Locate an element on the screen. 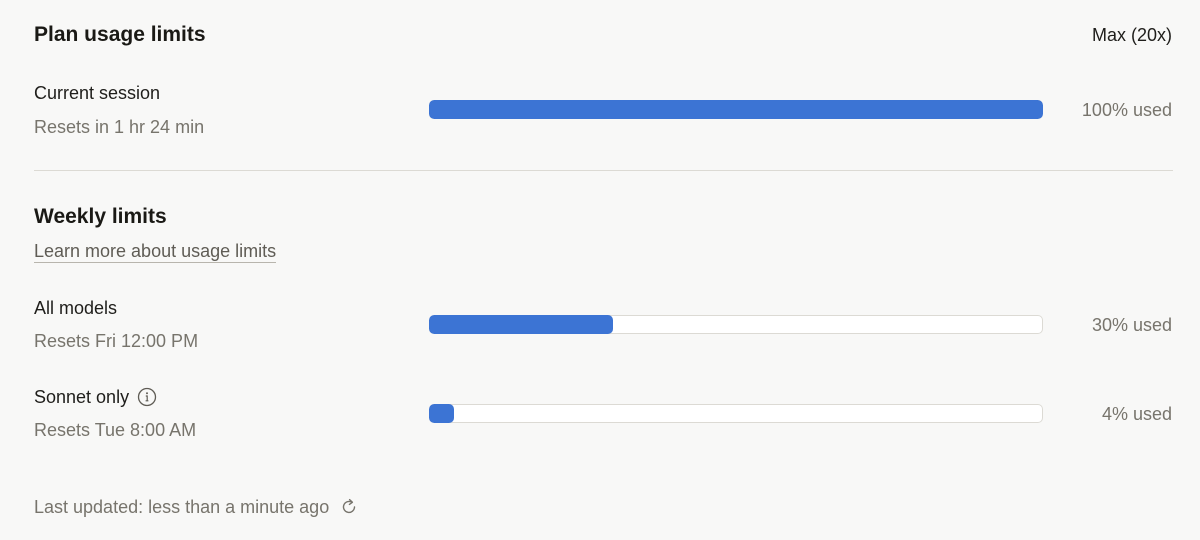 The height and width of the screenshot is (540, 1200). all-models-progress-fill is located at coordinates (521, 324).